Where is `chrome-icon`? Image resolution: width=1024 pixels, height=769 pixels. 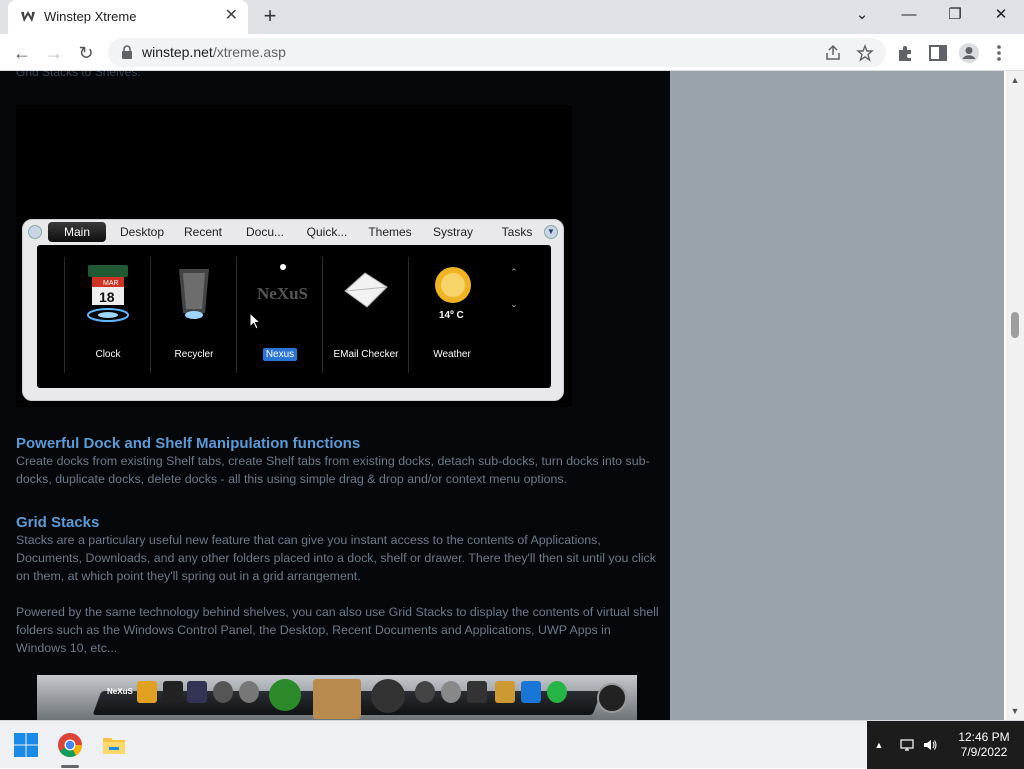 chrome-icon is located at coordinates (70, 745).